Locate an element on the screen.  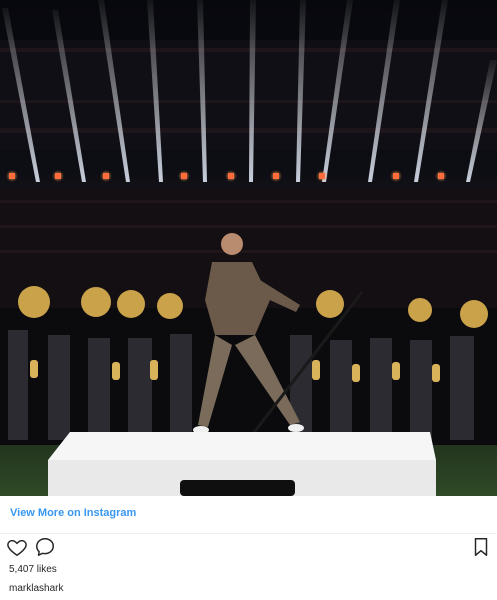
bookmark-icon is located at coordinates (481, 547).